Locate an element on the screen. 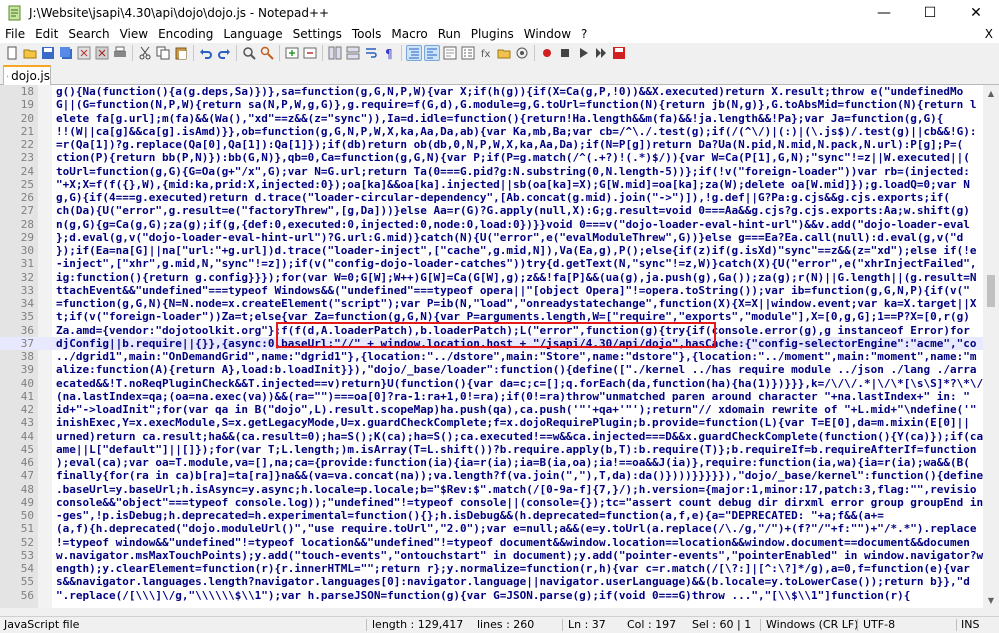 This screenshot has height=633, width=999. replace-icon is located at coordinates (267, 53).